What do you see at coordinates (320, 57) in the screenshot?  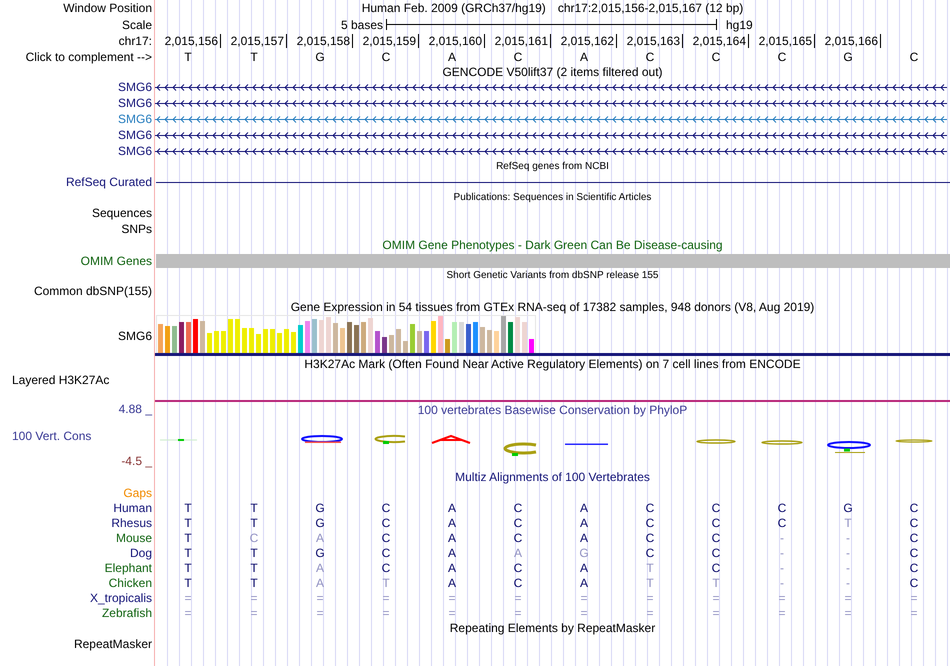 I see `sequence-base: G` at bounding box center [320, 57].